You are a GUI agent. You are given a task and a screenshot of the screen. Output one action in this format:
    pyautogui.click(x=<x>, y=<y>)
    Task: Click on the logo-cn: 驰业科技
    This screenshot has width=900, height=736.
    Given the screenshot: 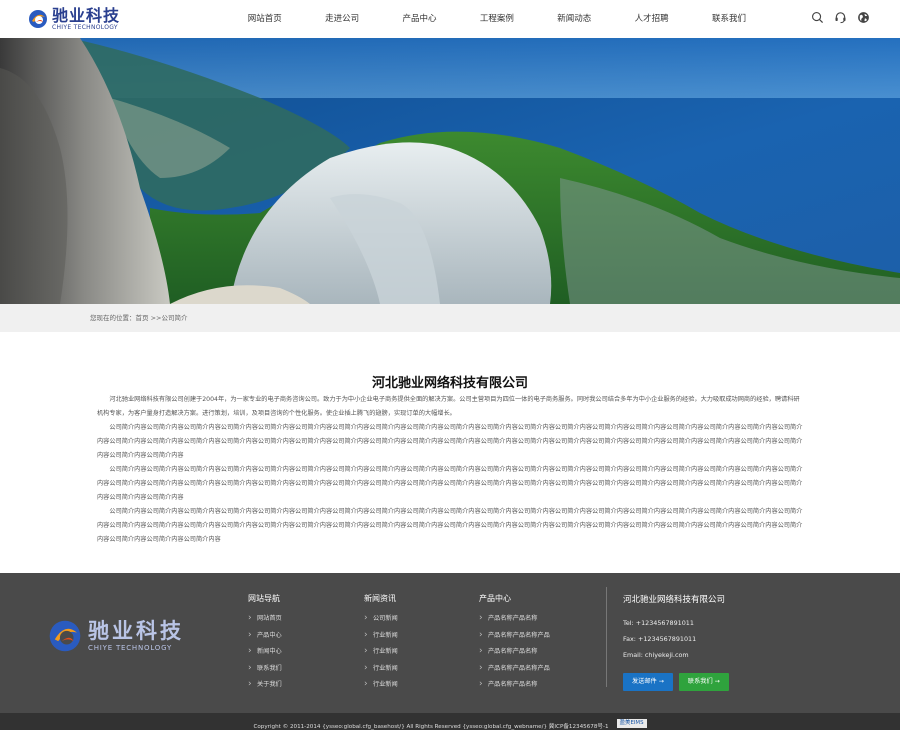 What is the action you would take?
    pyautogui.click(x=86, y=15)
    